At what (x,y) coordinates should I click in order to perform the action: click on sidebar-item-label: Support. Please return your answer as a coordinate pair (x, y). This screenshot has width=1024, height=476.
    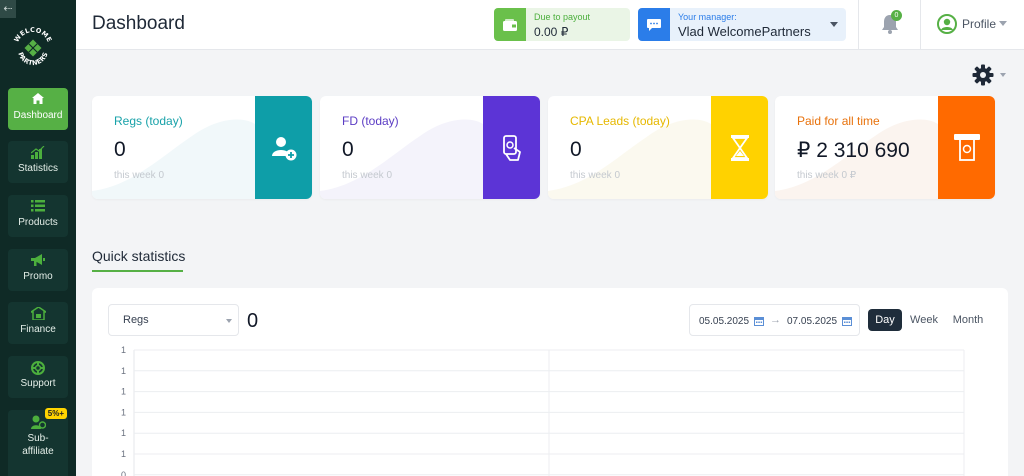
    Looking at the image, I should click on (38, 383).